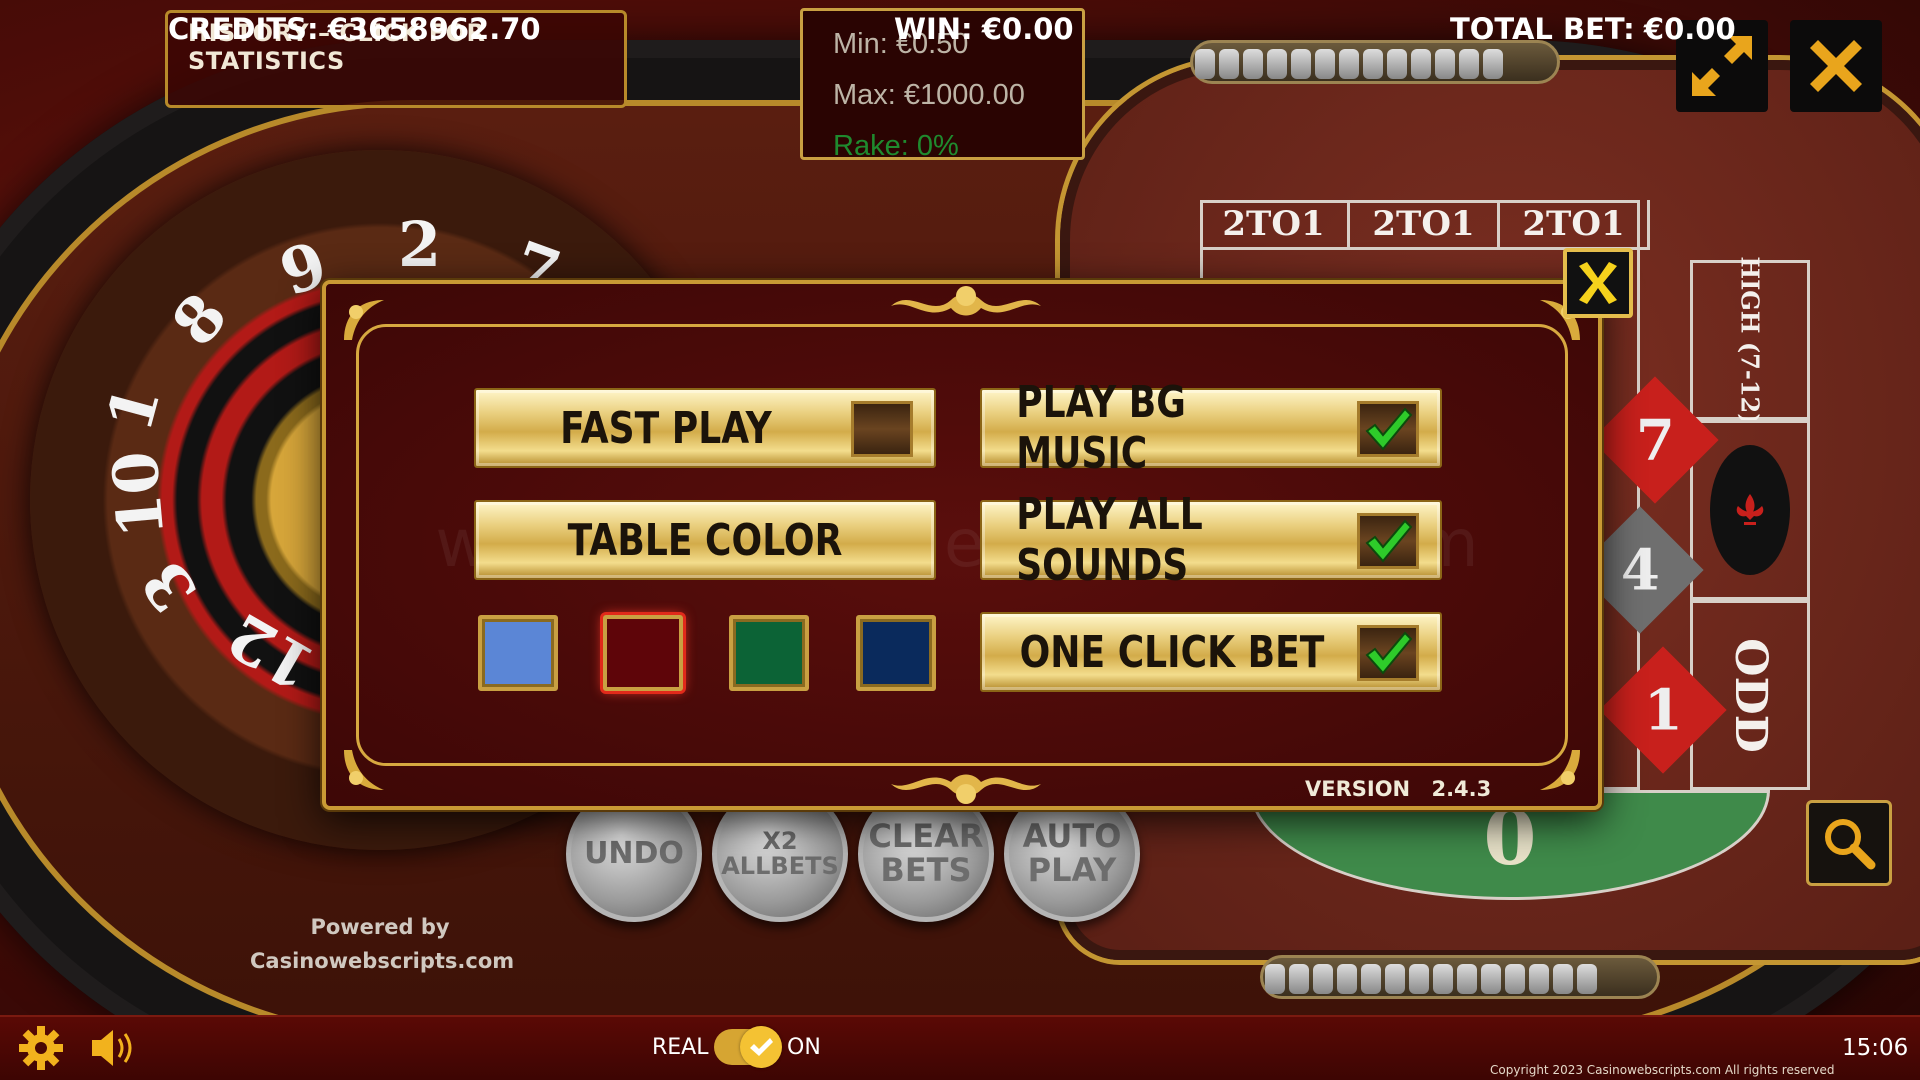  I want to click on all-sounds-checkbox, so click(1388, 541).